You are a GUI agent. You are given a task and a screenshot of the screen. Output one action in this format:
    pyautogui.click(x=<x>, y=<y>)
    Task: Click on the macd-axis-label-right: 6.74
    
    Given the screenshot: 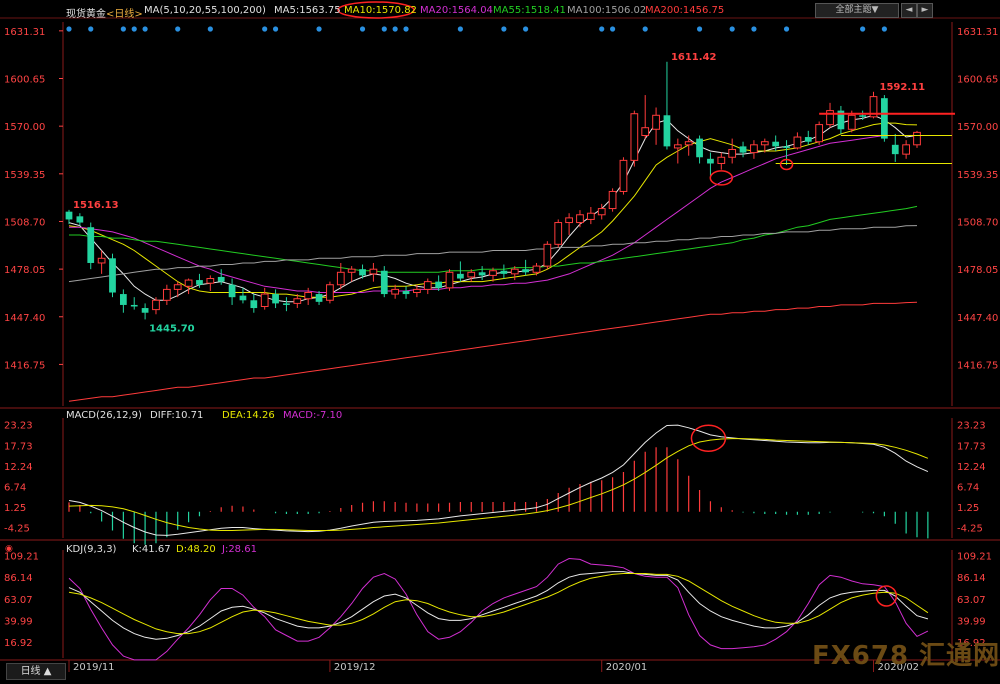 What is the action you would take?
    pyautogui.click(x=968, y=487)
    